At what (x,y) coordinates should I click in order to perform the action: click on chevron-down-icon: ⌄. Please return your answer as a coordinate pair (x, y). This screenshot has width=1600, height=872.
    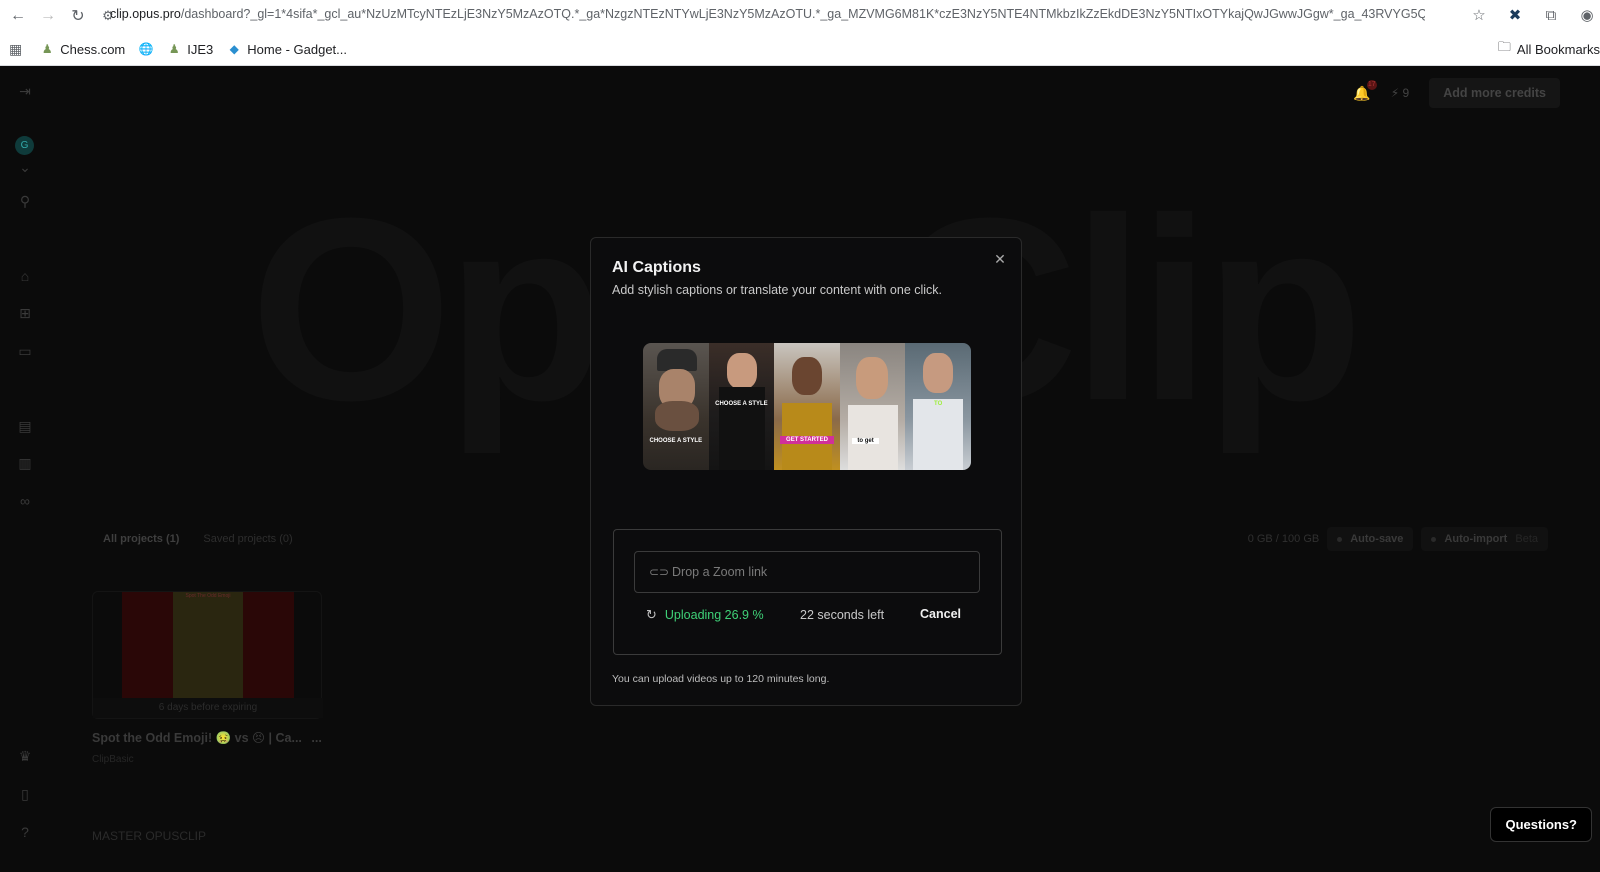
    Looking at the image, I should click on (25, 167).